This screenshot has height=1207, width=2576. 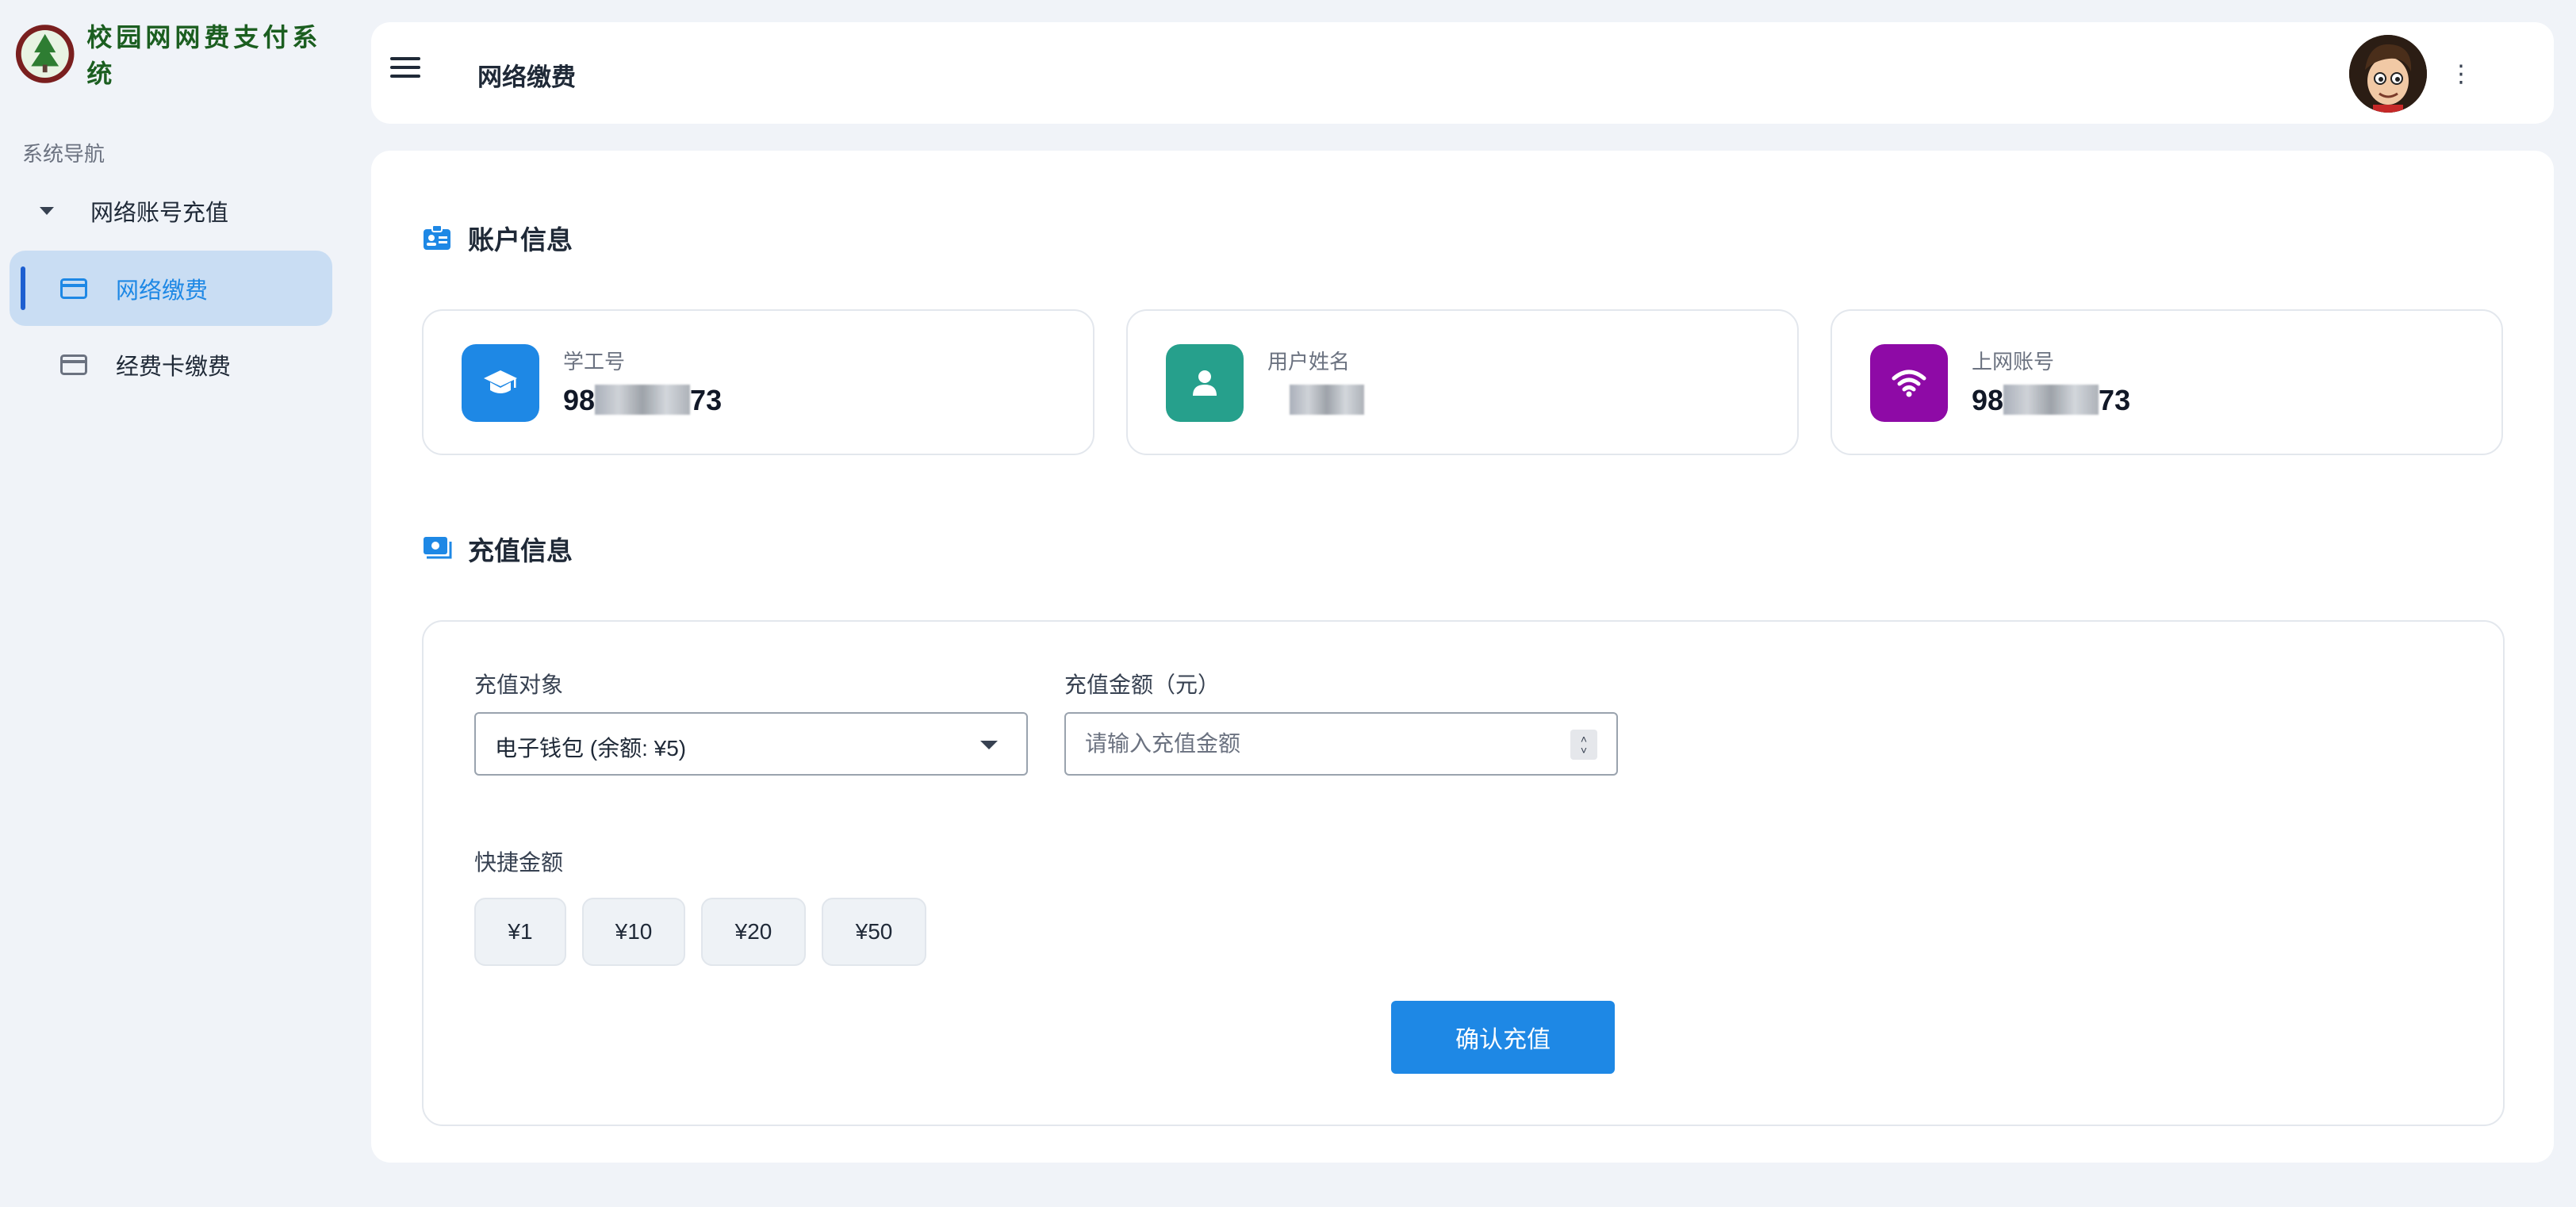 What do you see at coordinates (45, 54) in the screenshot?
I see `campus-emblem-icon` at bounding box center [45, 54].